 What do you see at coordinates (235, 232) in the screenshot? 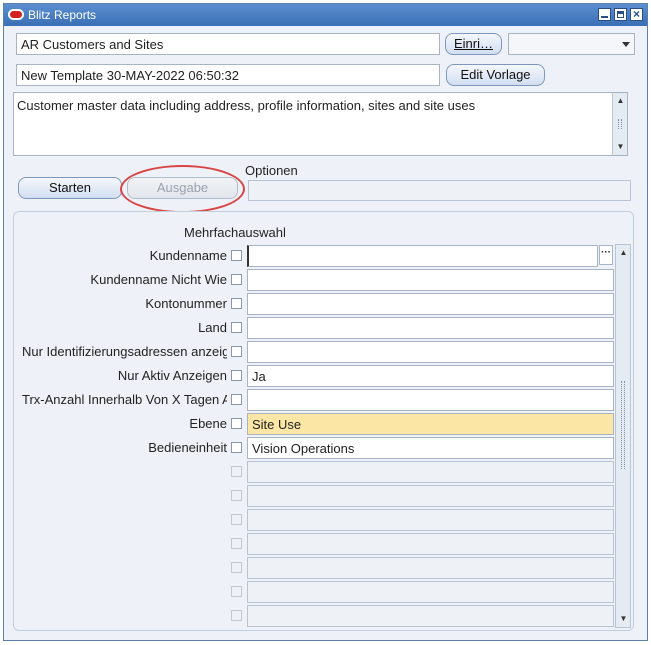
I see `multi-select-header: Mehrfachauswahl` at bounding box center [235, 232].